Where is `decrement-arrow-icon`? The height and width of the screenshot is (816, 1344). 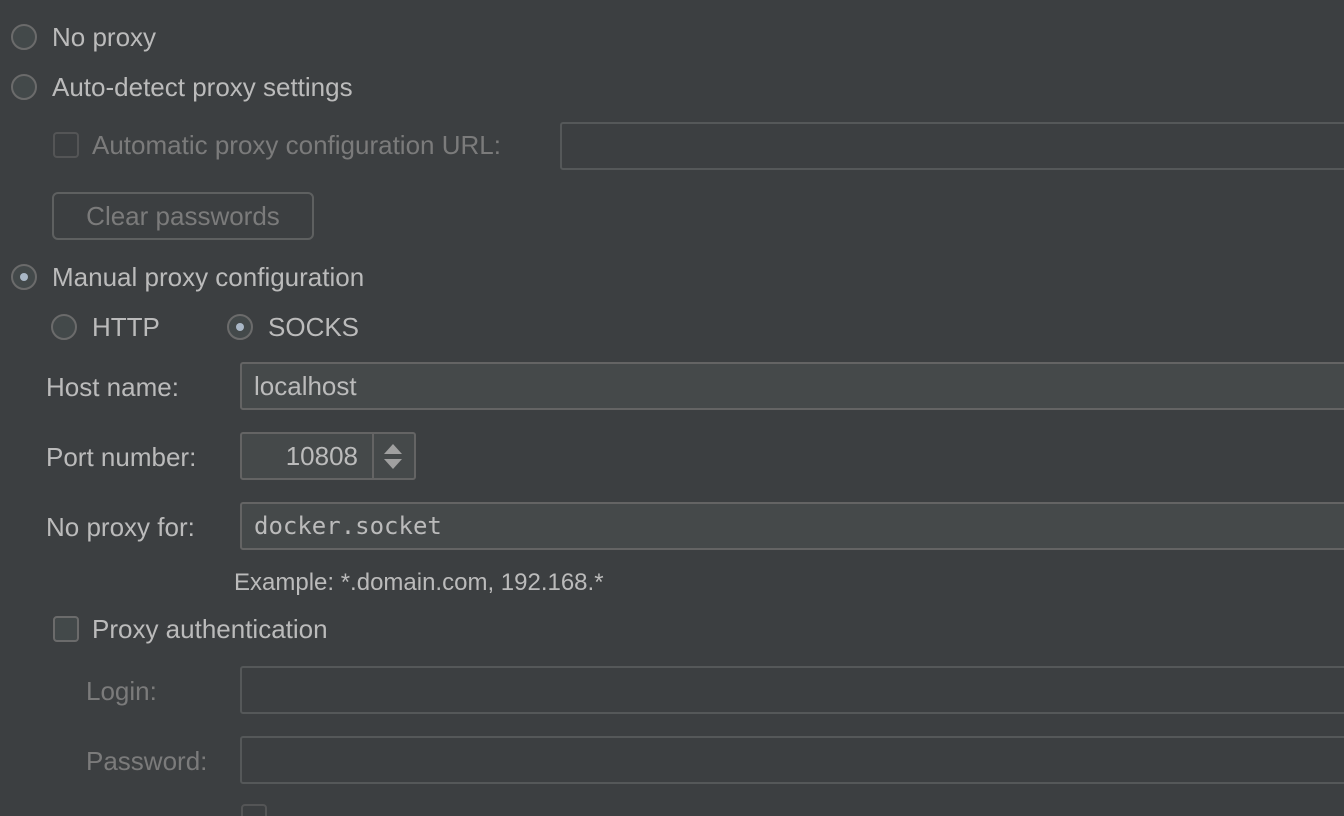 decrement-arrow-icon is located at coordinates (393, 464).